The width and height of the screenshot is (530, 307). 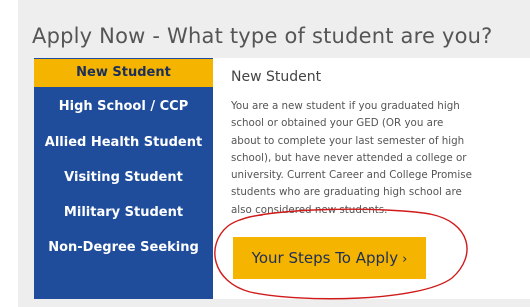 I want to click on apply-button-label: Your Steps To Apply, so click(x=325, y=258).